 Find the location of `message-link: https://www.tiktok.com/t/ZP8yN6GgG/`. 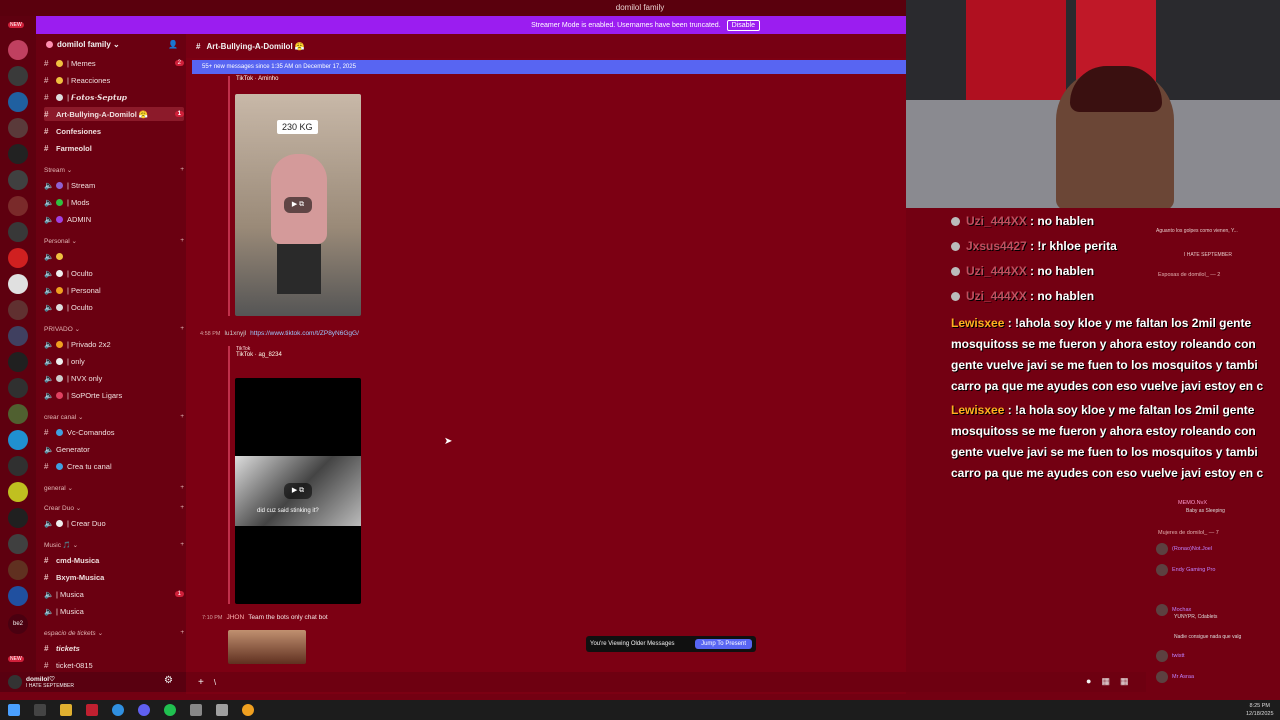

message-link: https://www.tiktok.com/t/ZP8yN6GgG/ is located at coordinates (304, 333).